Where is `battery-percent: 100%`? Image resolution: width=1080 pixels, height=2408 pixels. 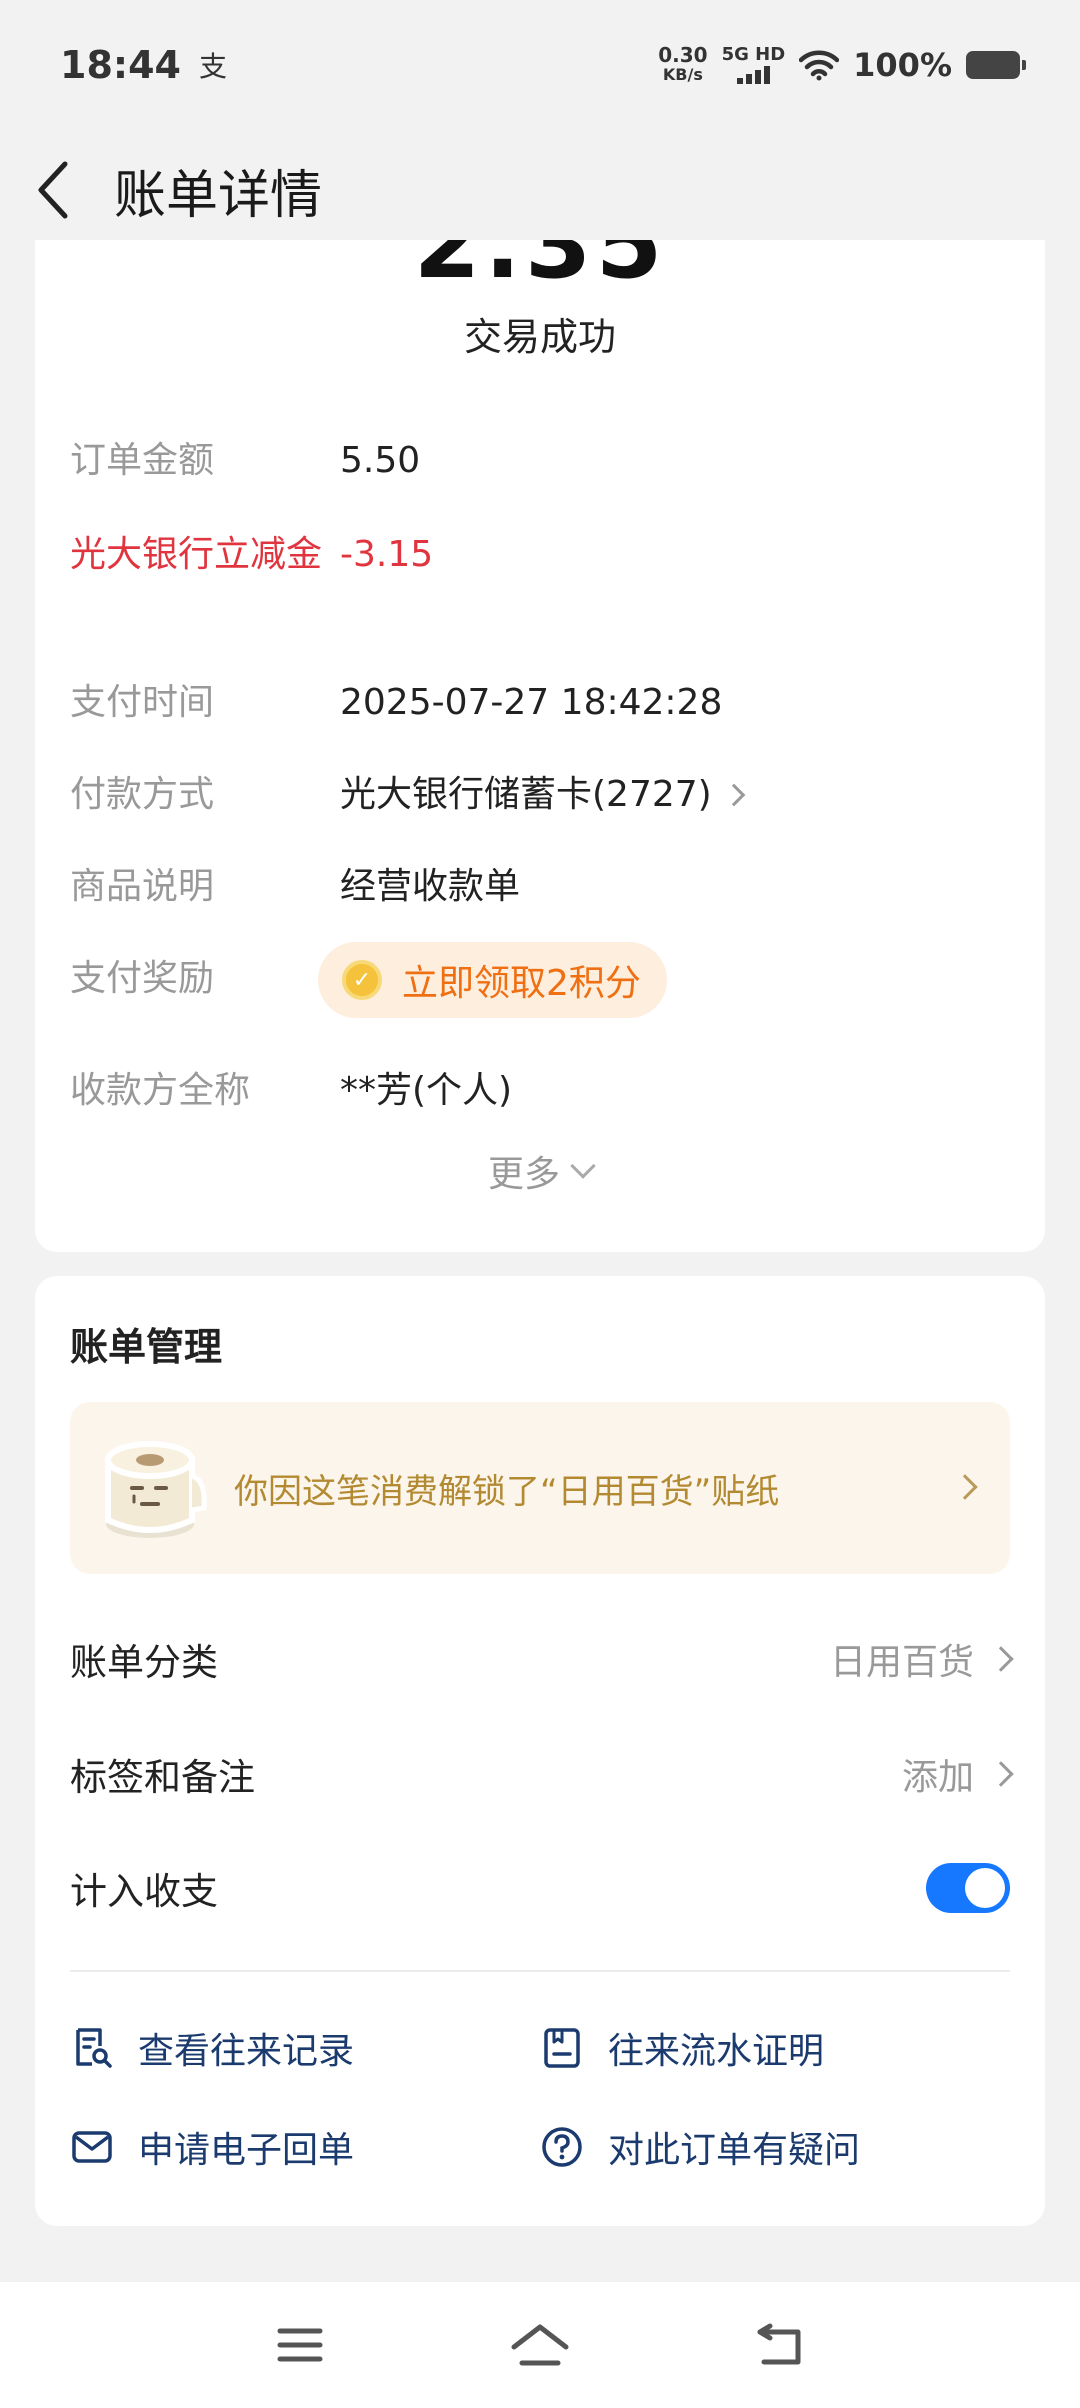
battery-percent: 100% is located at coordinates (902, 65).